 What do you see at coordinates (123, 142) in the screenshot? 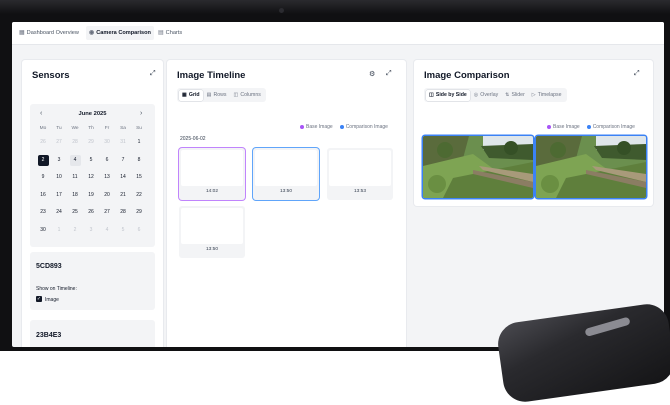
I see `calendar-day: 31` at bounding box center [123, 142].